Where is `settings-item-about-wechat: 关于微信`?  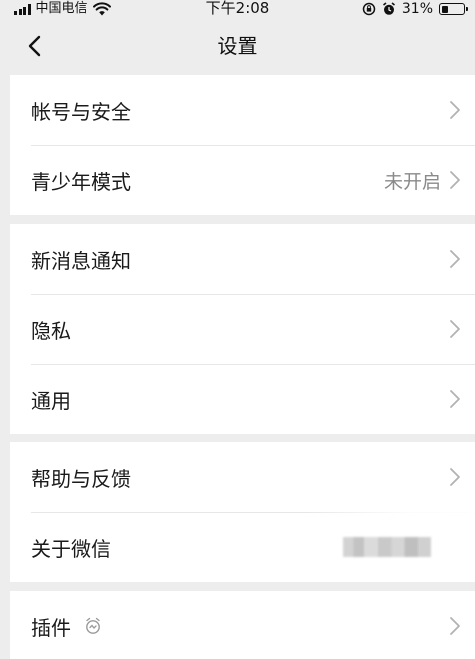
settings-item-about-wechat: 关于微信 is located at coordinates (242, 547).